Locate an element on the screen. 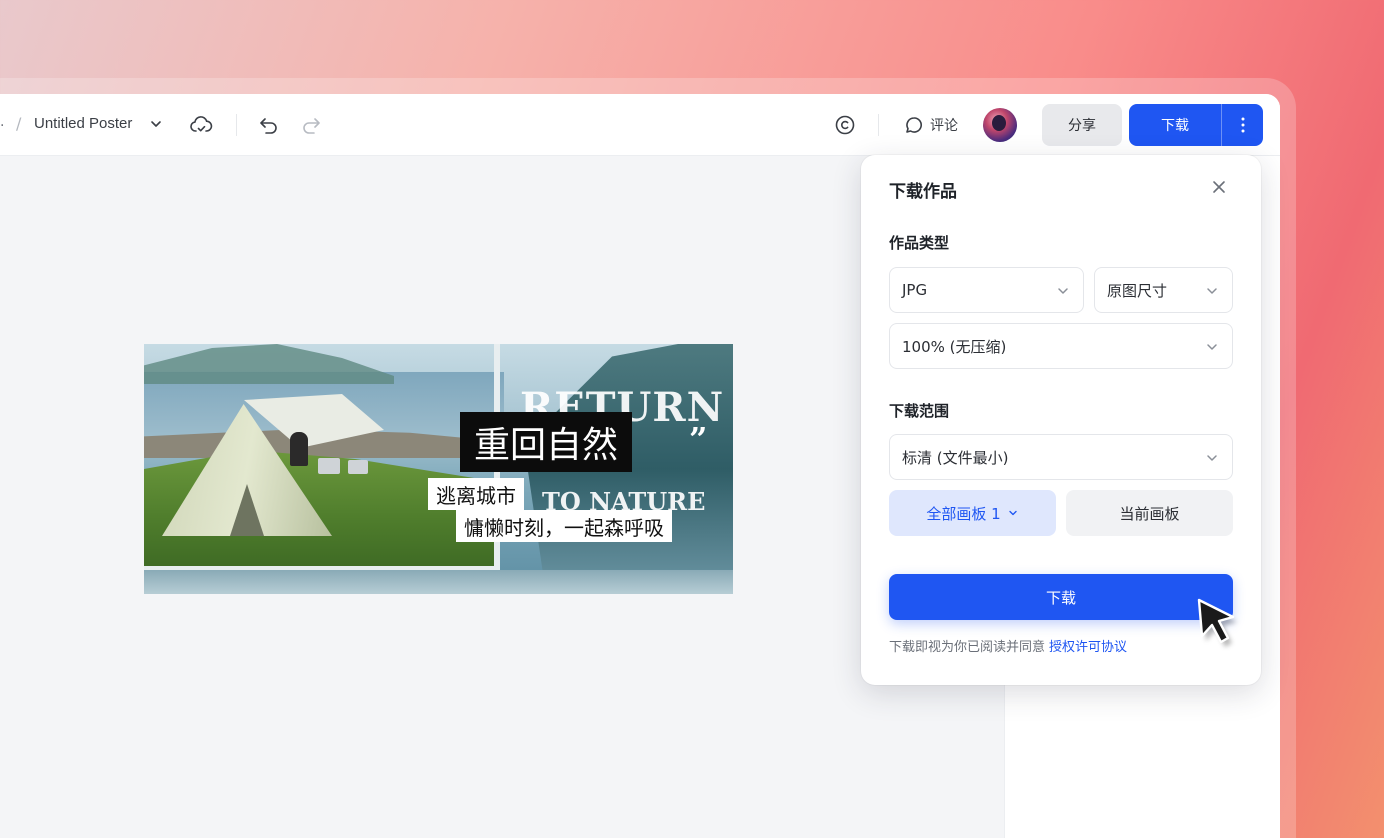 This screenshot has height=838, width=1384. all-pages-option: 全部画板 1 is located at coordinates (972, 513).